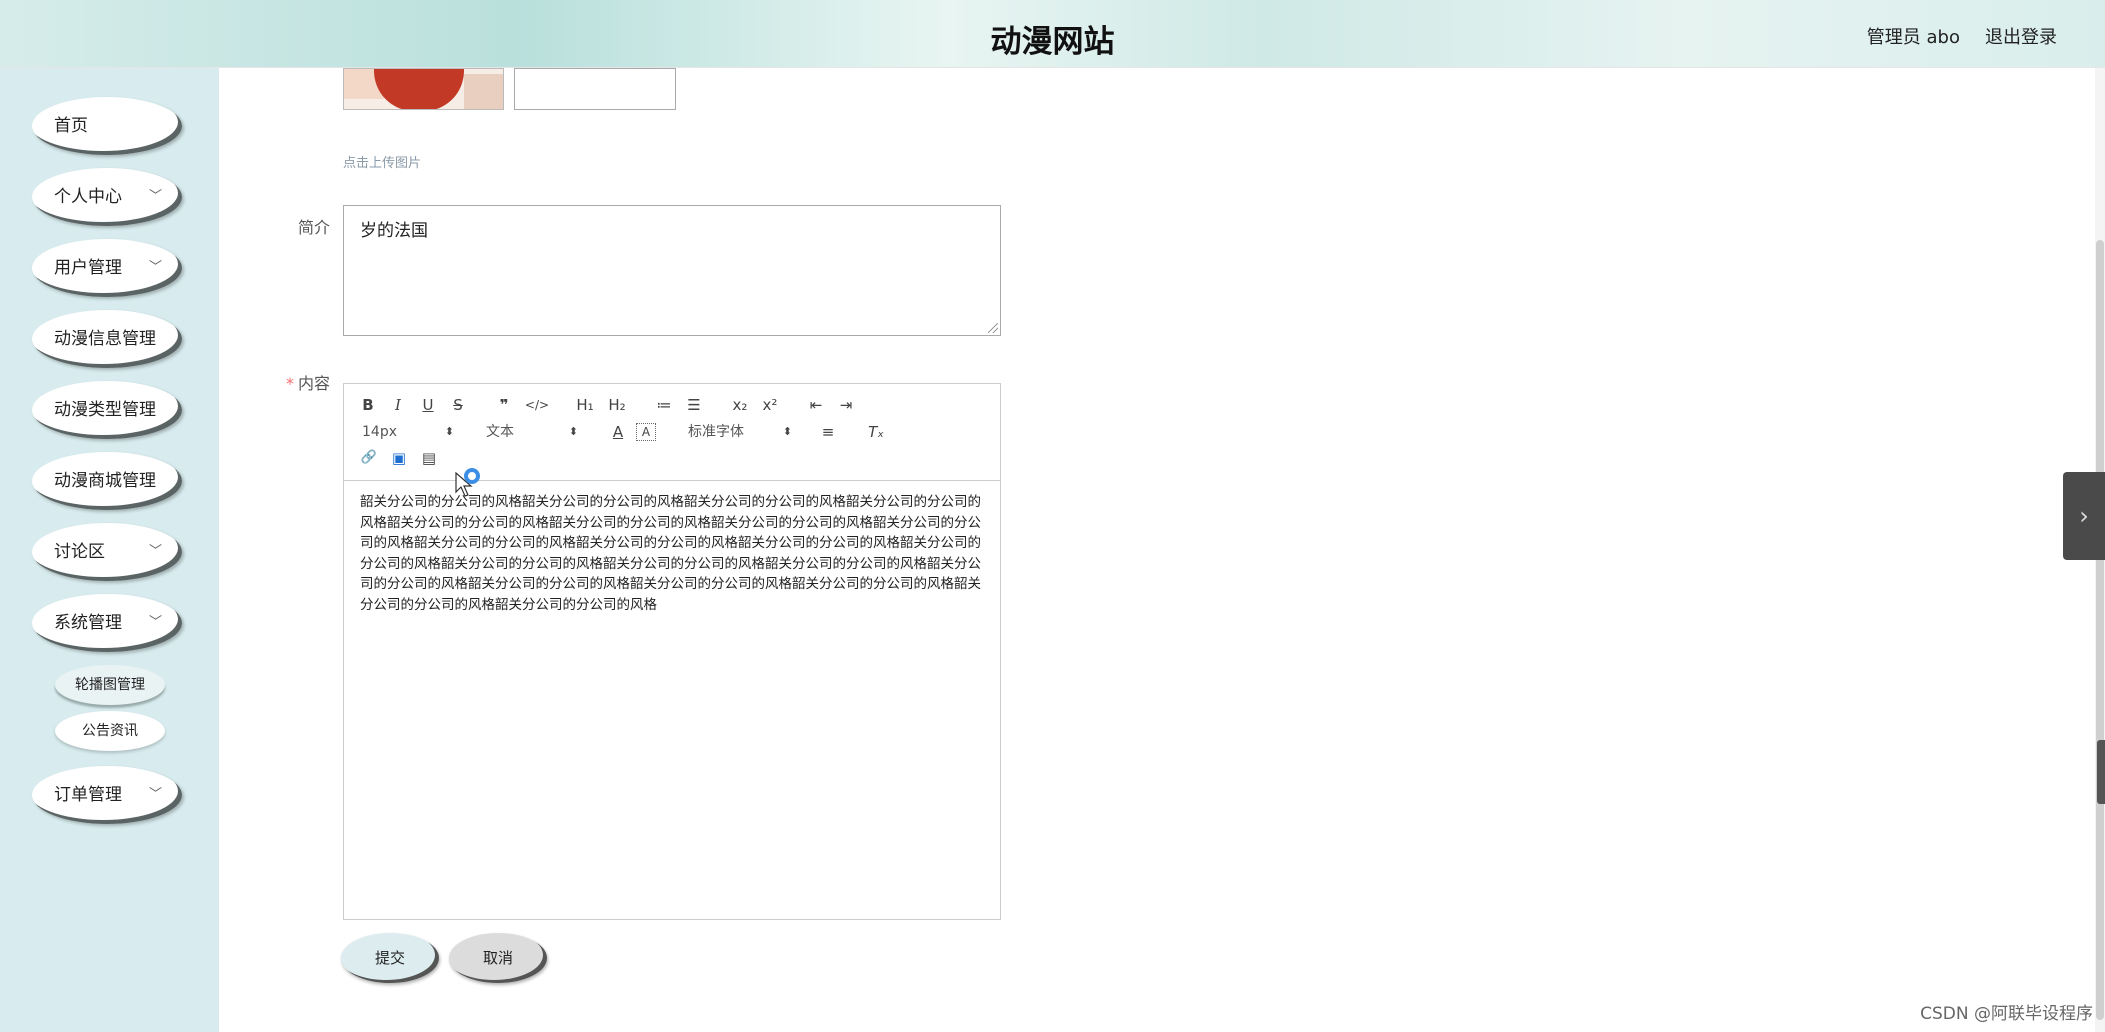 The image size is (2105, 1032). What do you see at coordinates (500, 432) in the screenshot?
I see `format-value: 文本` at bounding box center [500, 432].